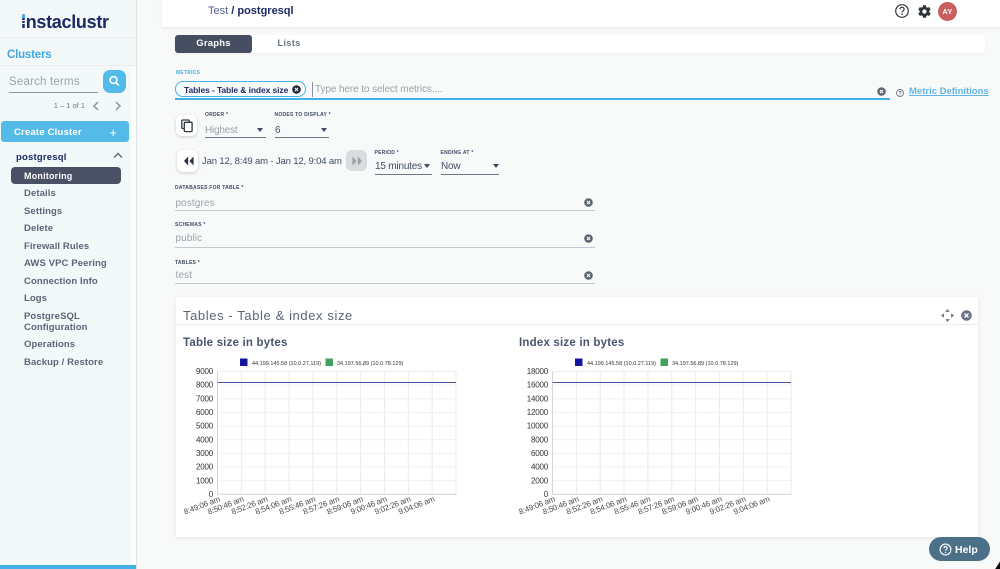 The height and width of the screenshot is (569, 1000). I want to click on svg-text: 12000, so click(538, 412).